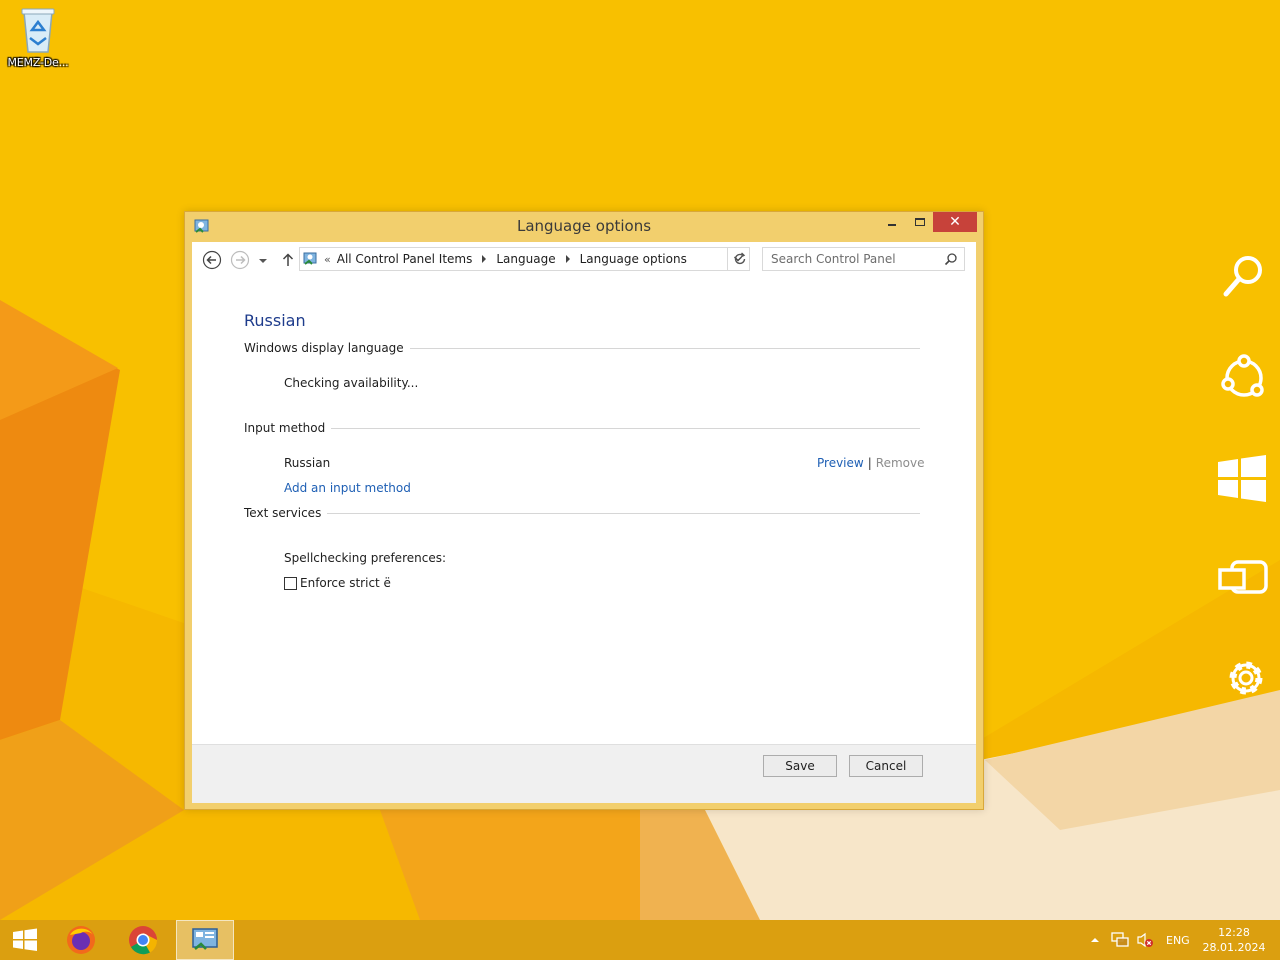  What do you see at coordinates (283, 513) in the screenshot?
I see `section-heading: Text services` at bounding box center [283, 513].